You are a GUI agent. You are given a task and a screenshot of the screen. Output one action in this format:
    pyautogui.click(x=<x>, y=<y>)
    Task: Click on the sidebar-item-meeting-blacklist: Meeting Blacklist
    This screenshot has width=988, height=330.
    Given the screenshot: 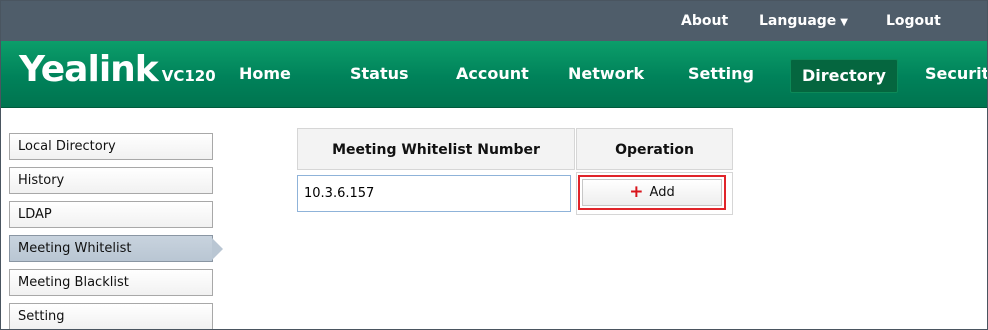 What is the action you would take?
    pyautogui.click(x=111, y=282)
    